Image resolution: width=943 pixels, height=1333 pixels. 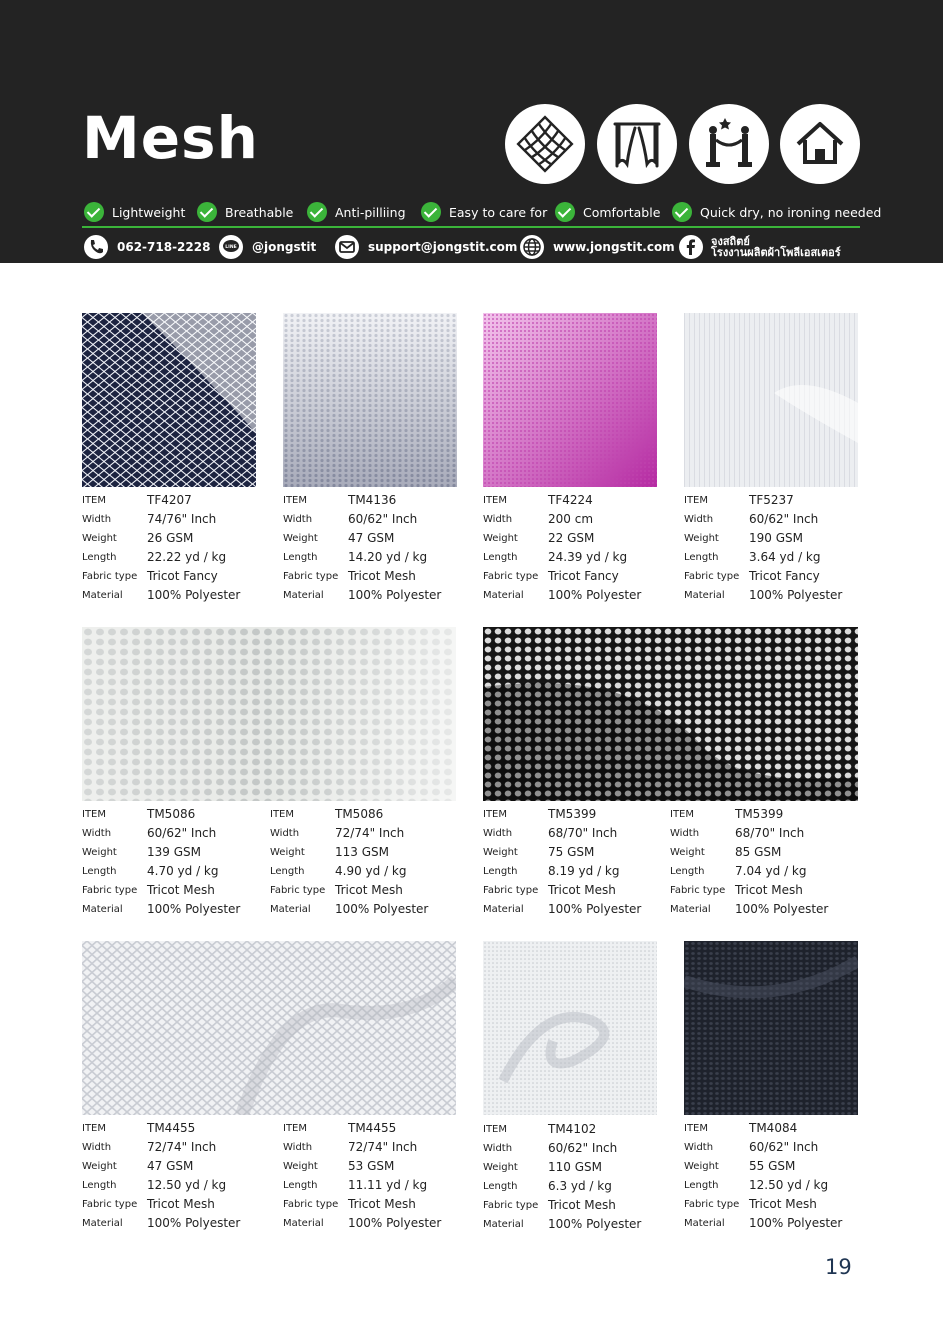 I want to click on spec-row: ITEM TM4102, so click(x=540, y=1129).